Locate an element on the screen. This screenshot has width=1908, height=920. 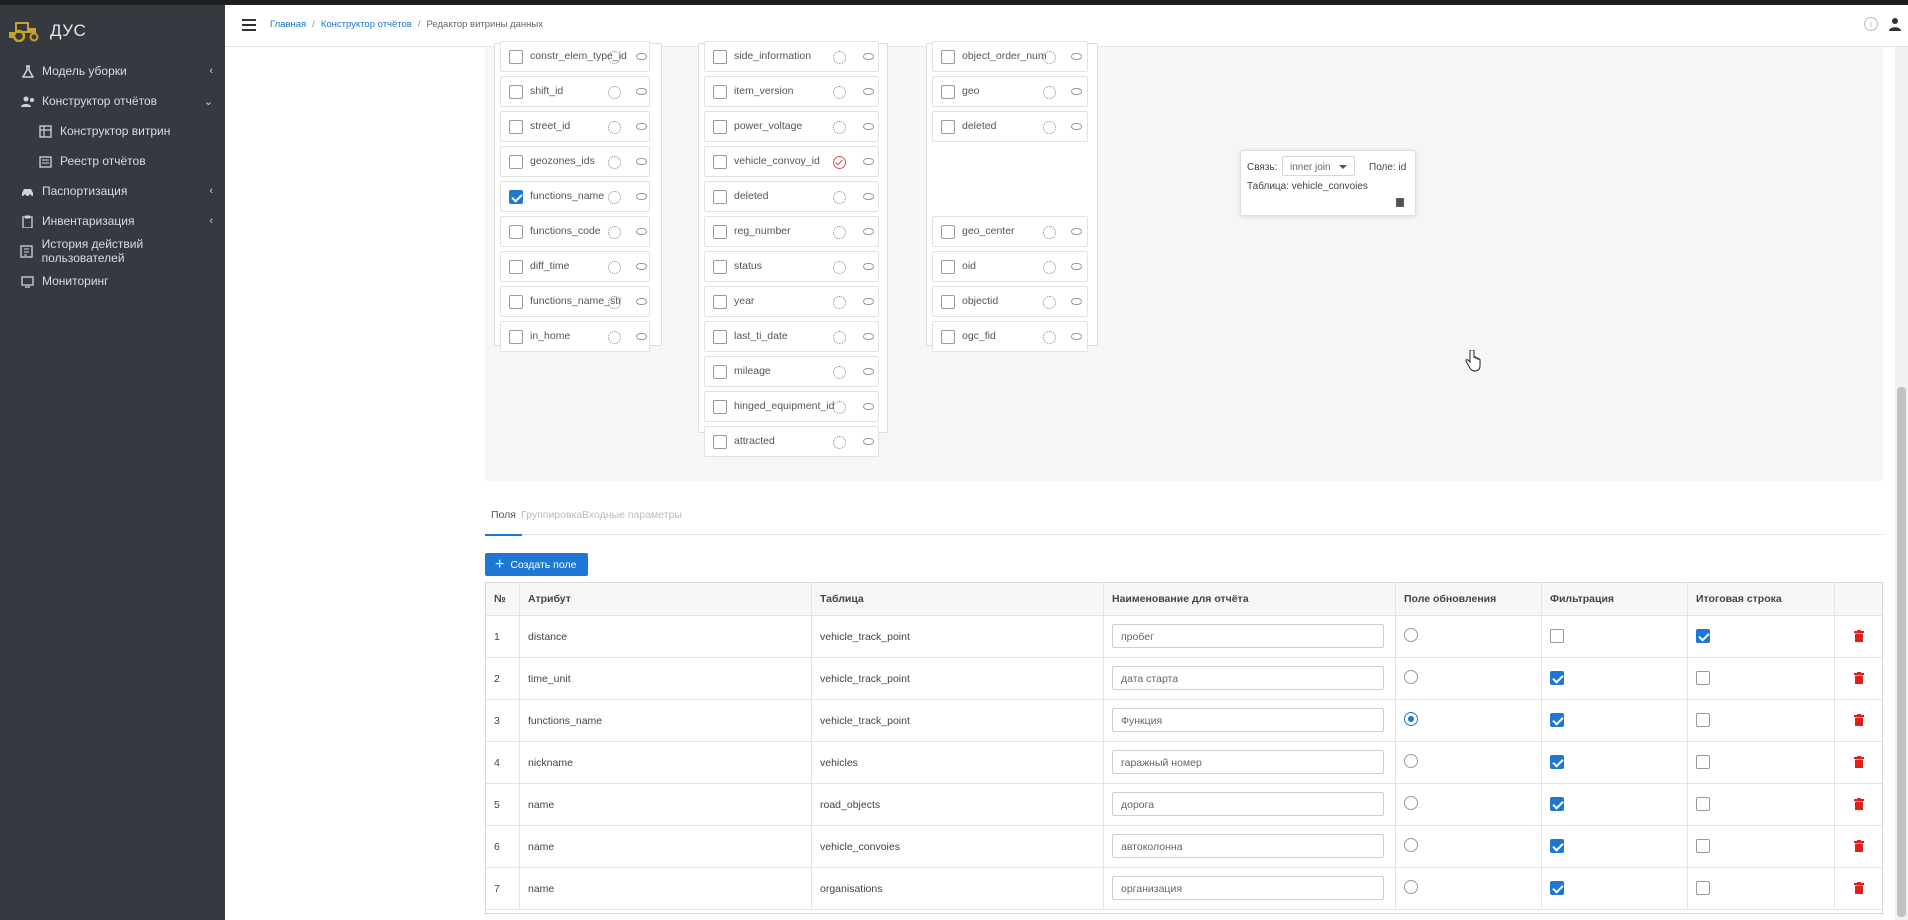
page-scrollbar is located at coordinates (1901, 483).